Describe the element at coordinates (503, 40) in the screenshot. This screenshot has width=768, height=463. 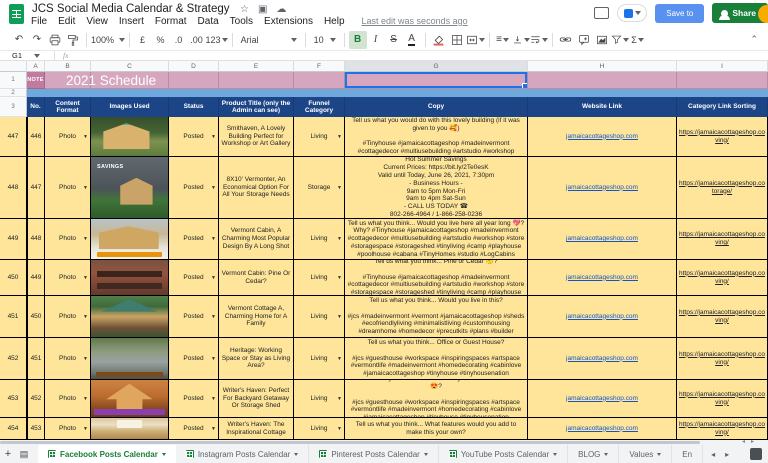
I see `horizontal-align-button: ≡` at that location.